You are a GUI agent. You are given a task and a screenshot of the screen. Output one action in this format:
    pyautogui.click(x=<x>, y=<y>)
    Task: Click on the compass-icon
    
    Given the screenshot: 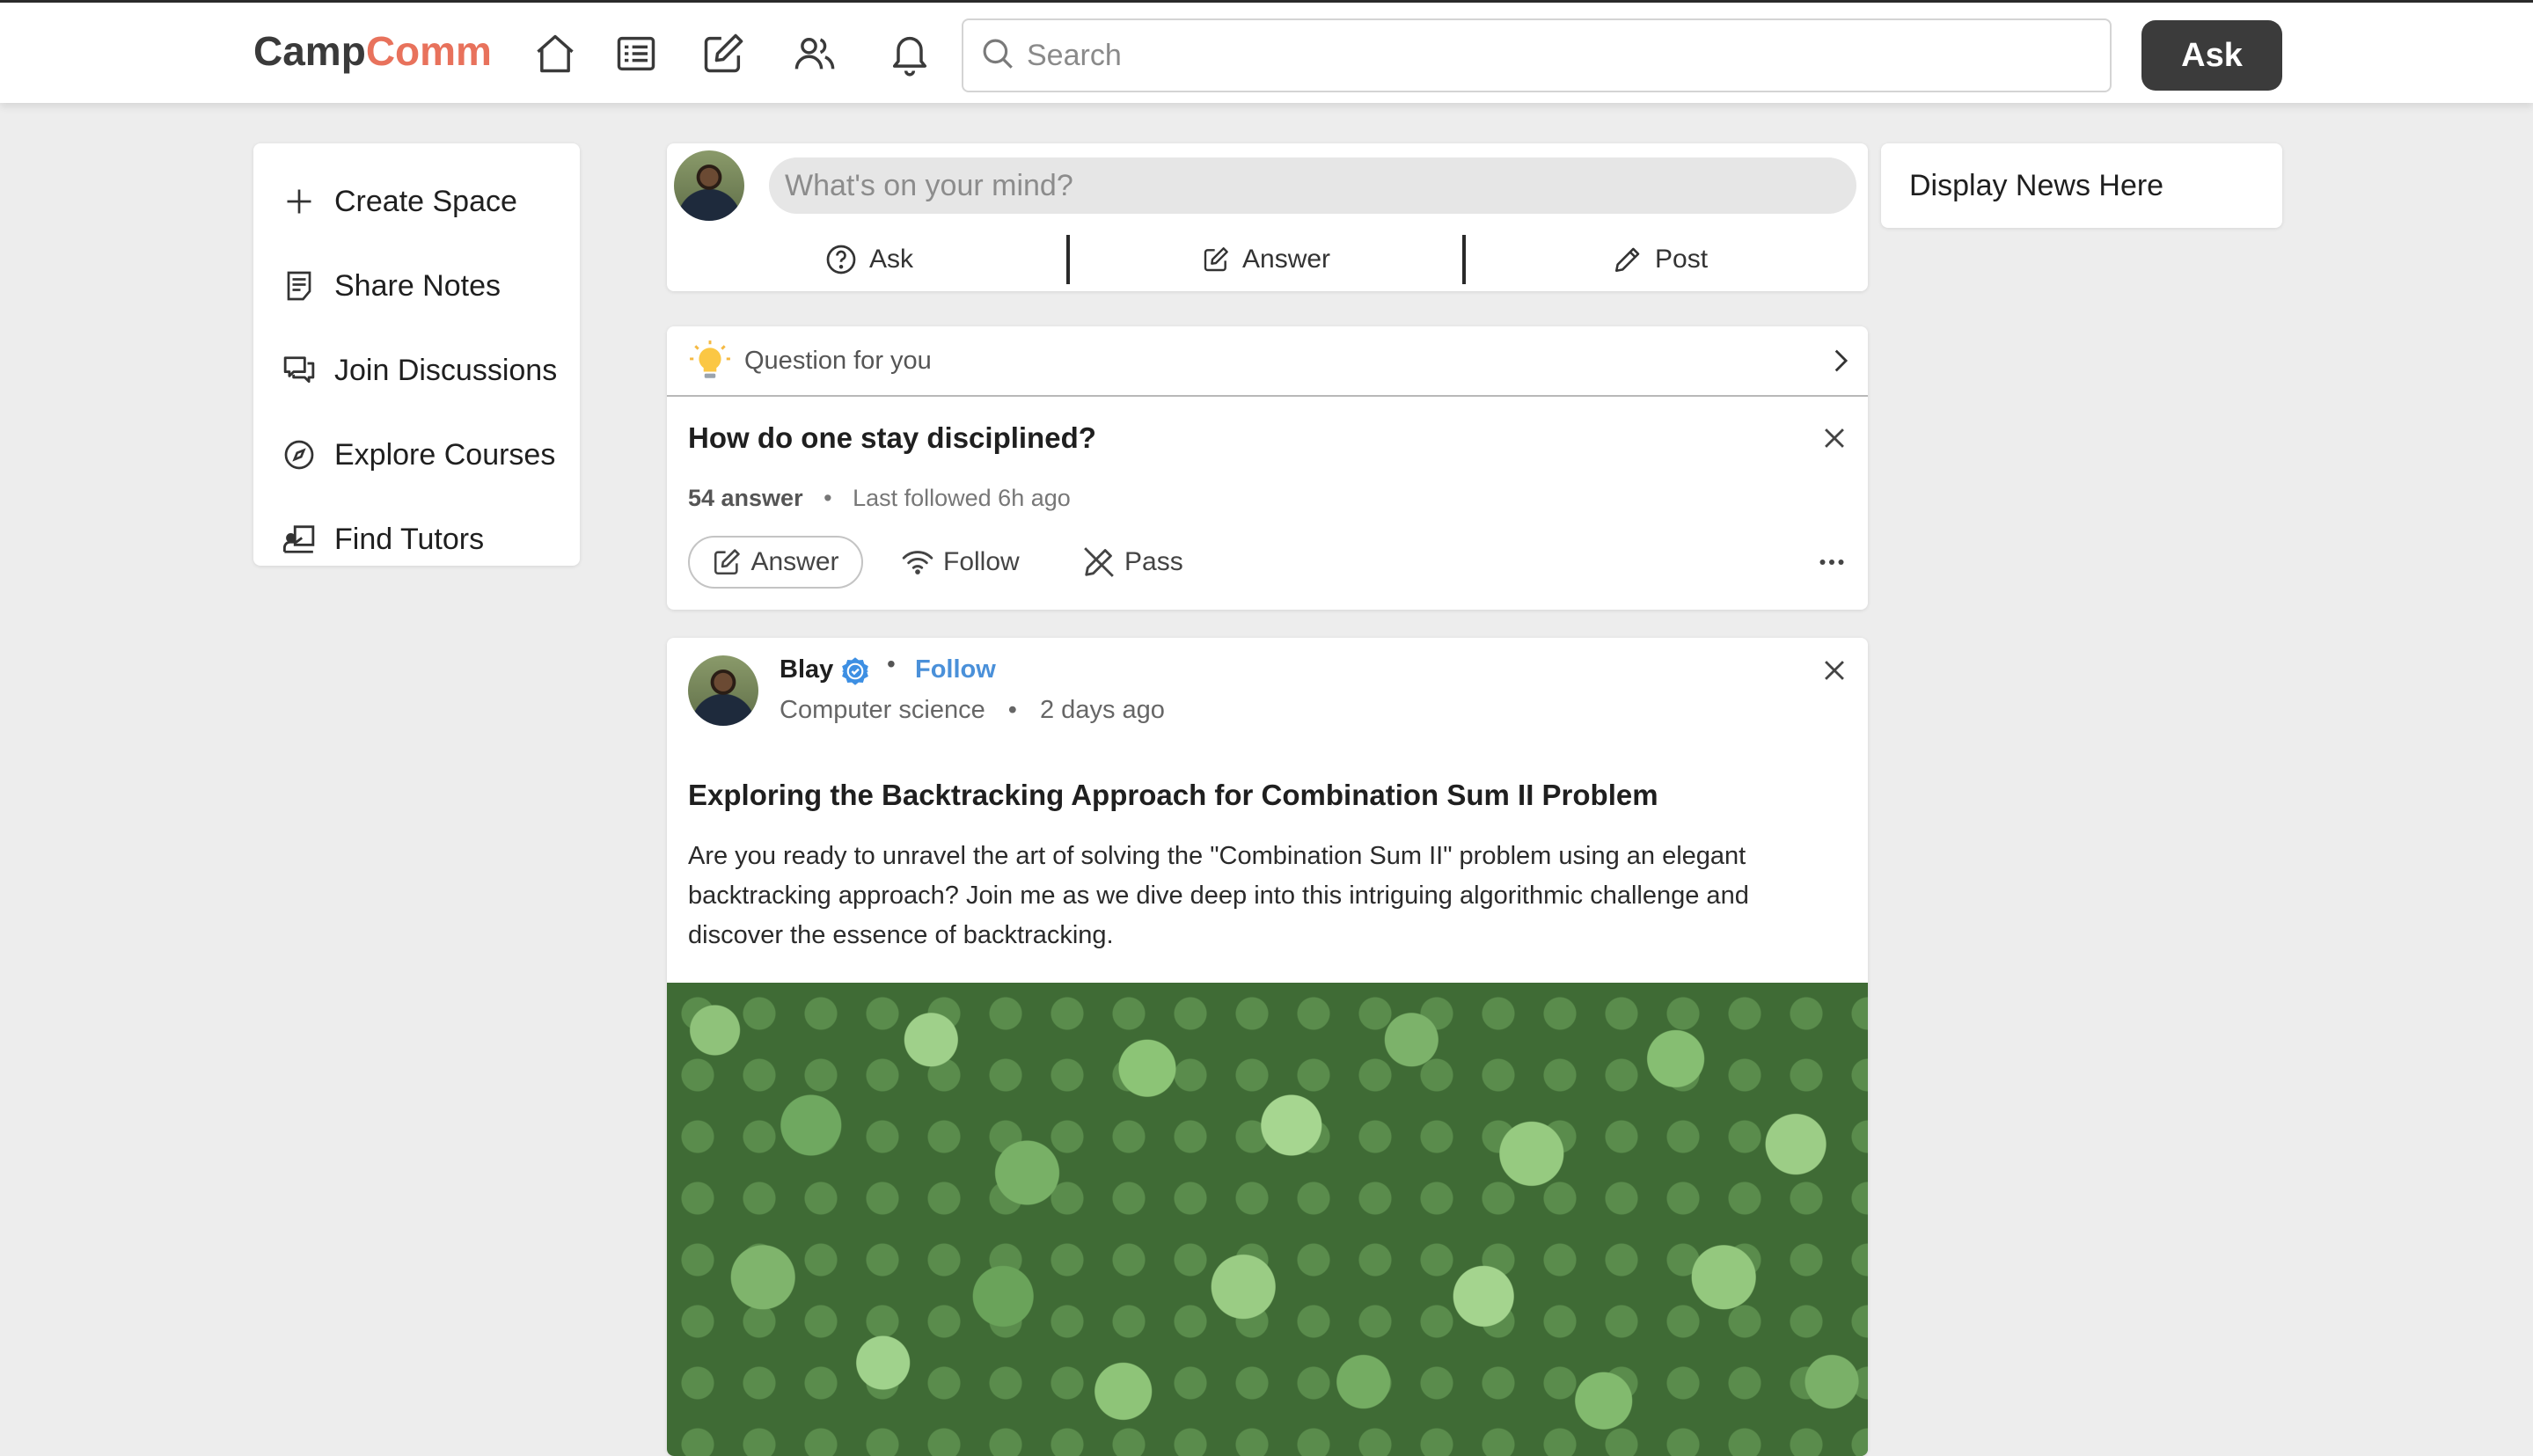 What is the action you would take?
    pyautogui.click(x=299, y=454)
    